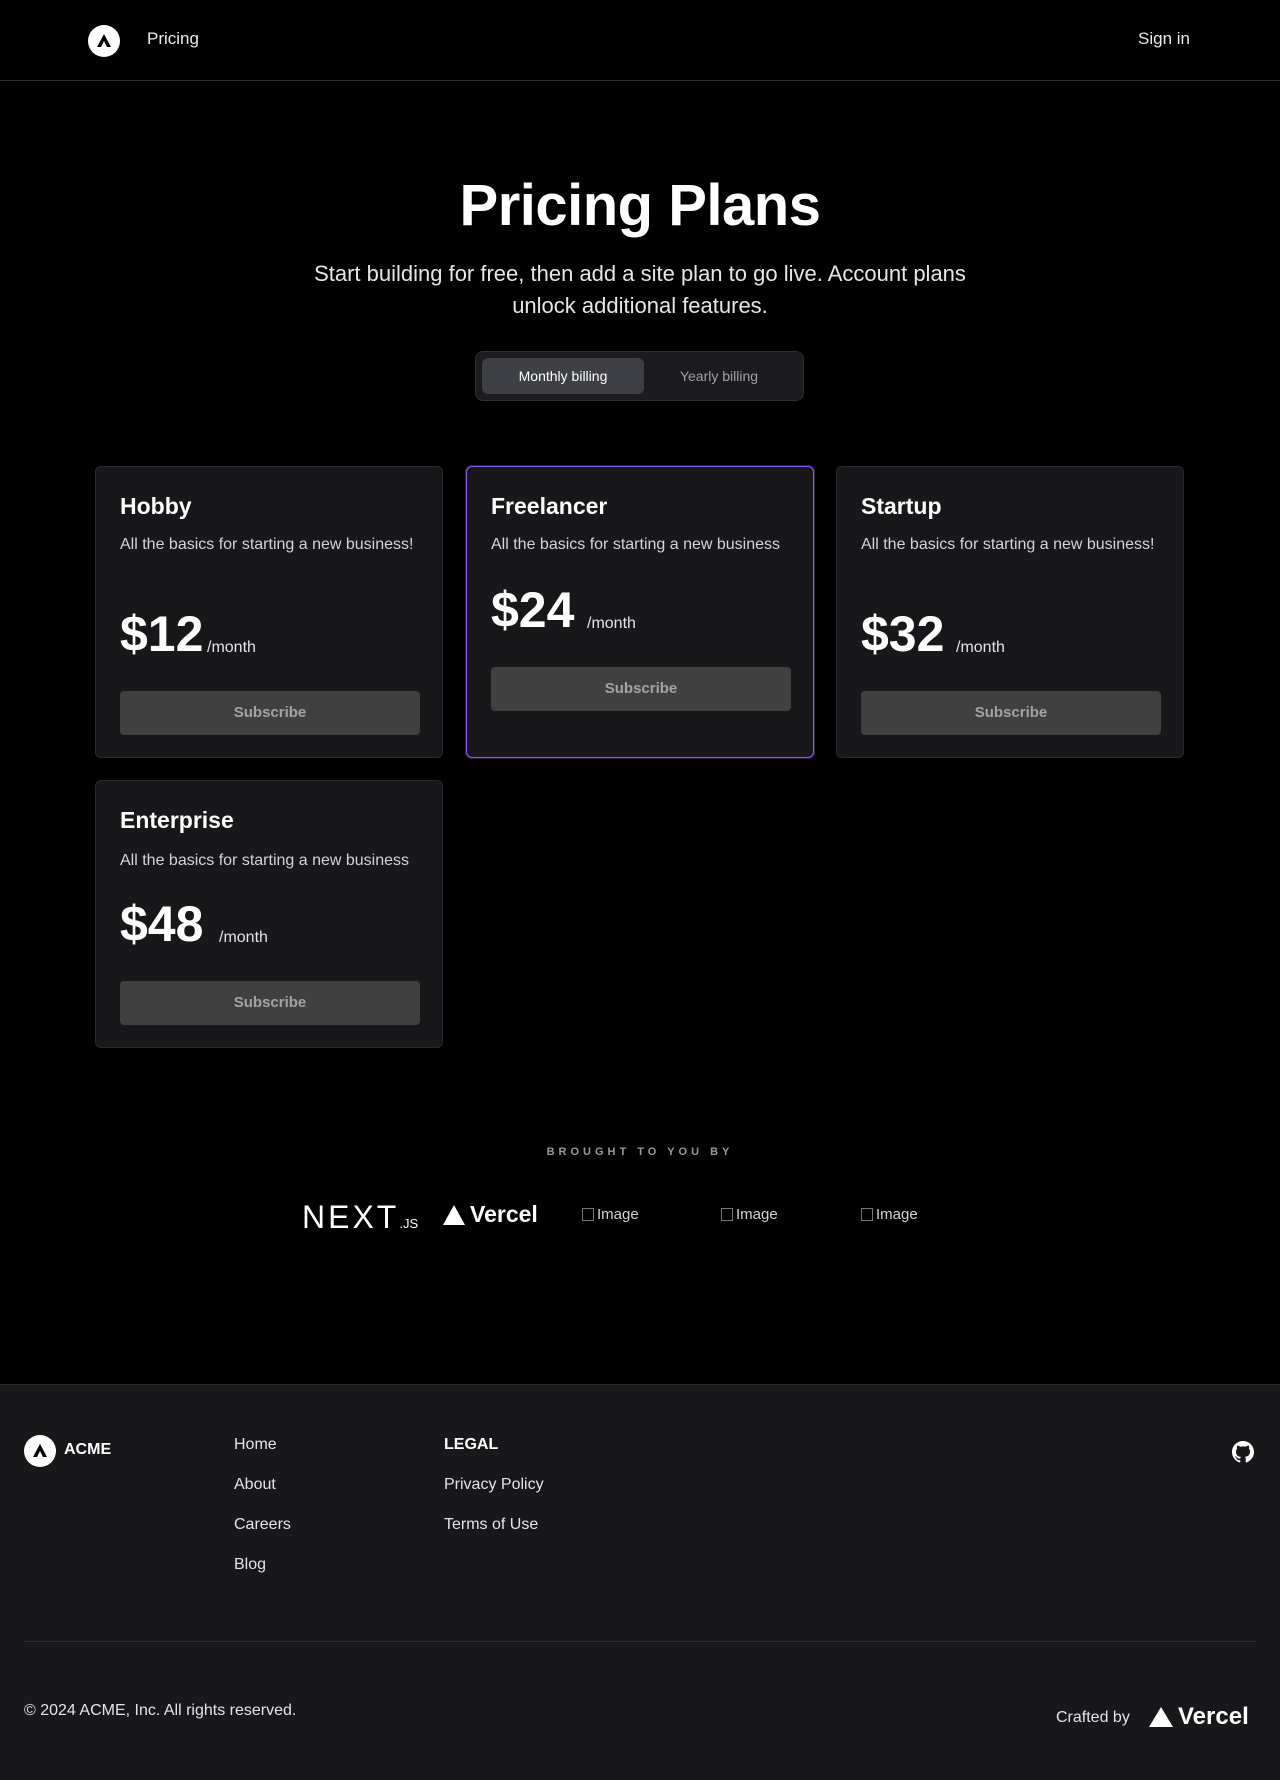  I want to click on plan-price: $48, so click(162, 924).